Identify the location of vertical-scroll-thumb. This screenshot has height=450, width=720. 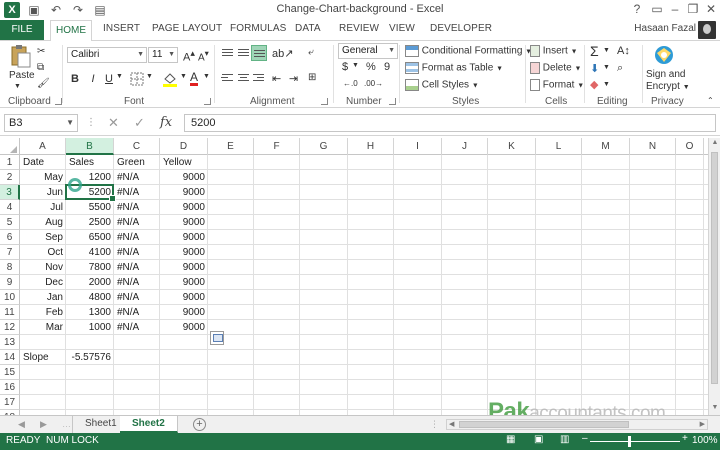
(714, 268).